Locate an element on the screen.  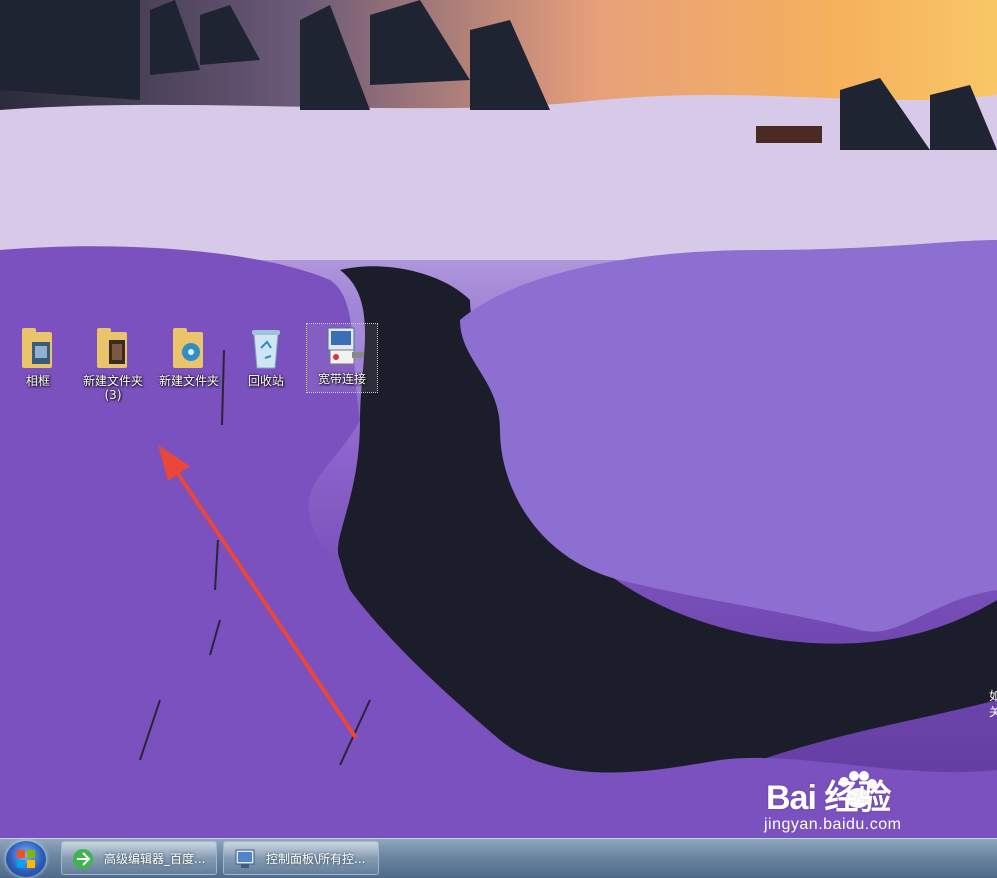
icon-label: 宽带连接 is located at coordinates (341, 379).